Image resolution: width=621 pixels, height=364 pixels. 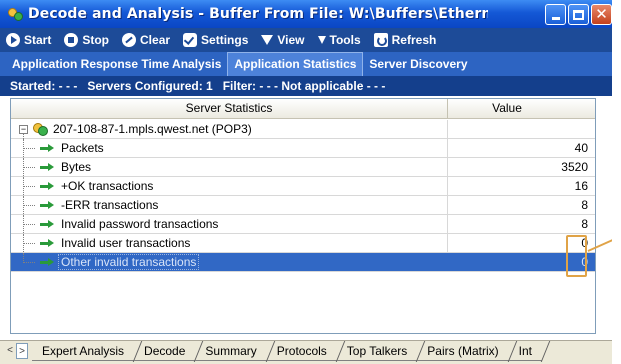 I want to click on view-icon, so click(x=267, y=40).